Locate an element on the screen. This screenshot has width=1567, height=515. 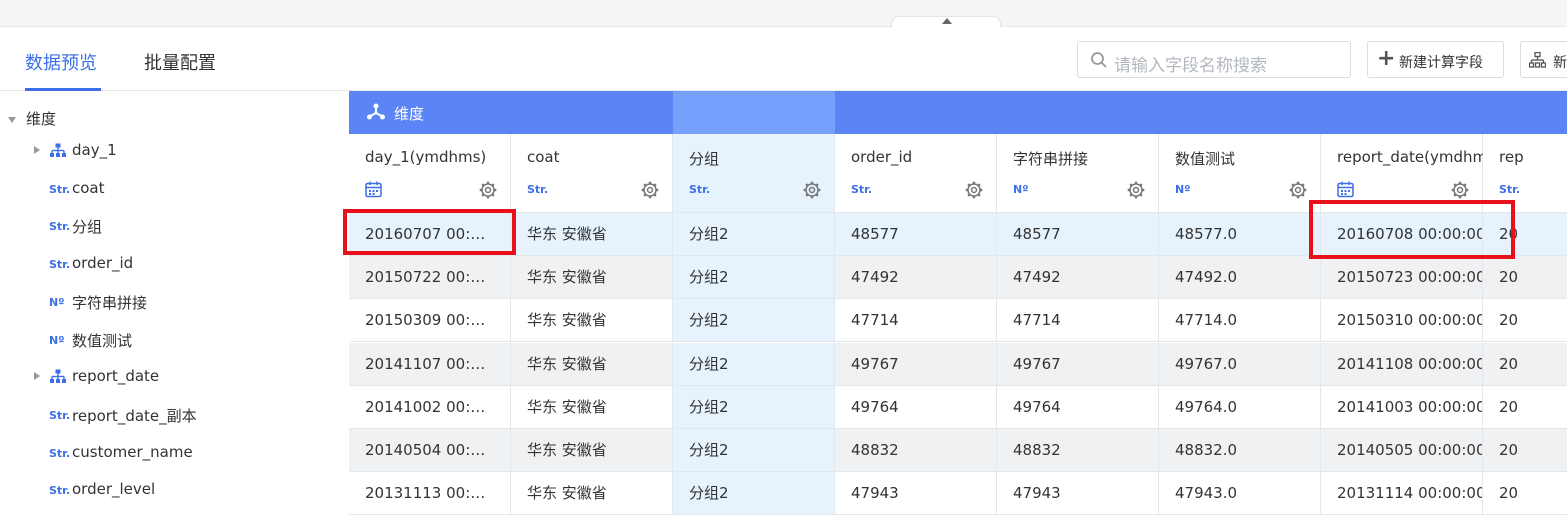
column-header: 数值测试 Nº is located at coordinates (1240, 173).